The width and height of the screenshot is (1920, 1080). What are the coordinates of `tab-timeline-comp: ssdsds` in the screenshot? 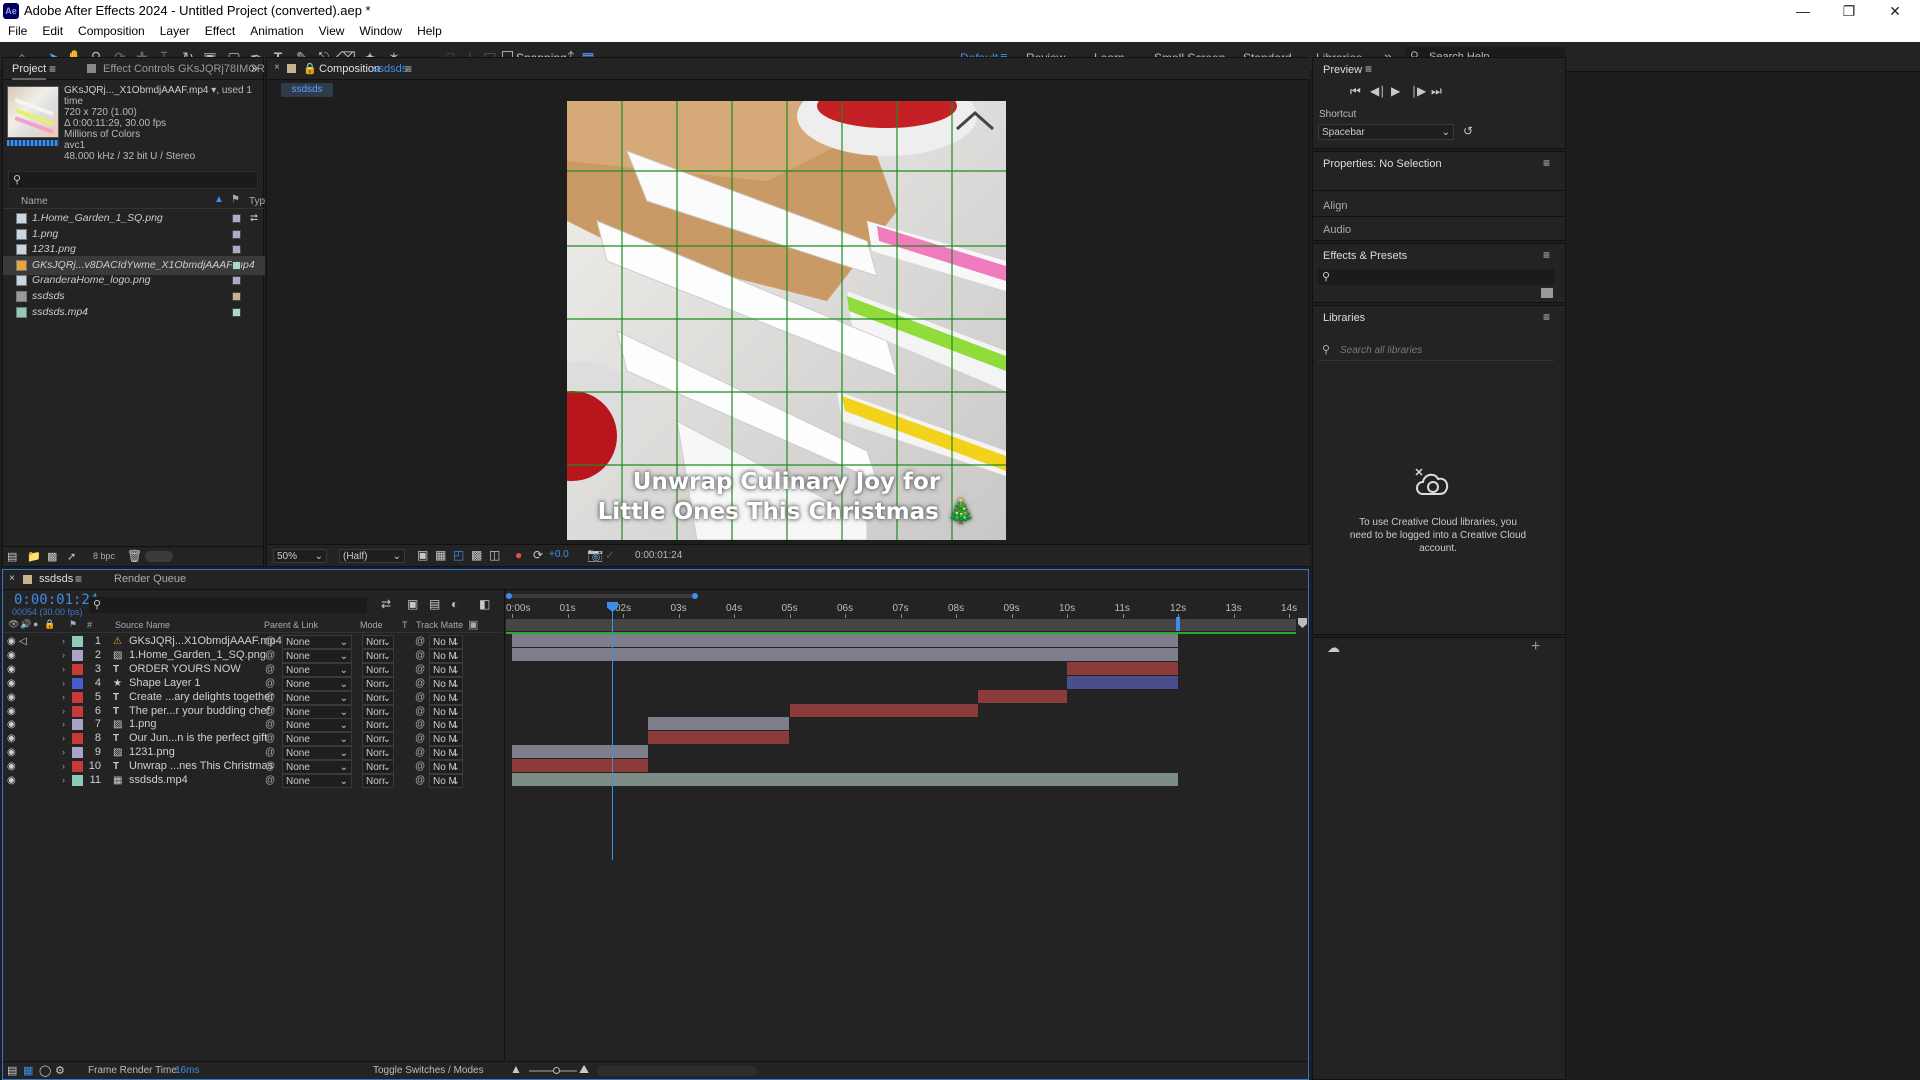 It's located at (56, 579).